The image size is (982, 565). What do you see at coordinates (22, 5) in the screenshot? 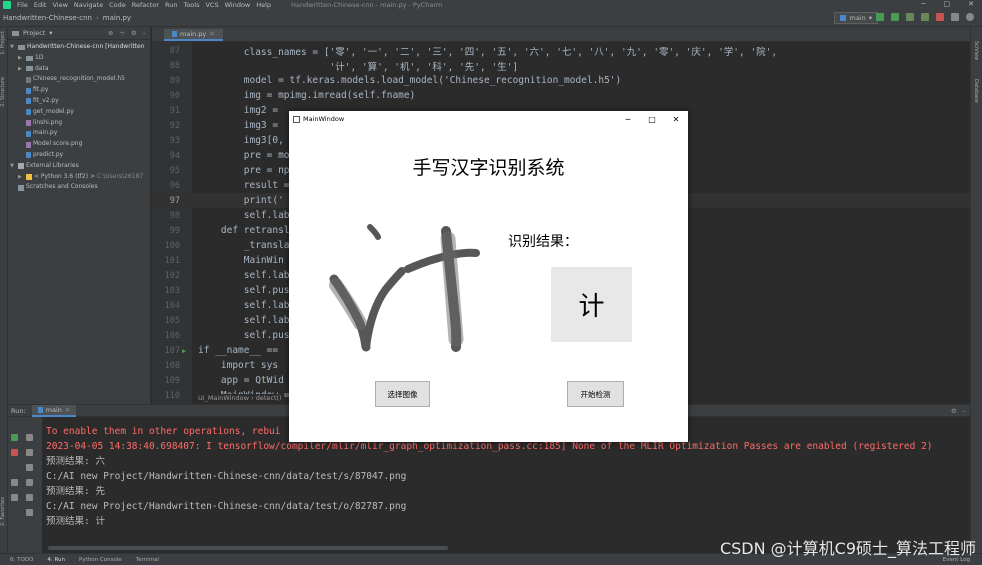
I see `menu-file: File` at bounding box center [22, 5].